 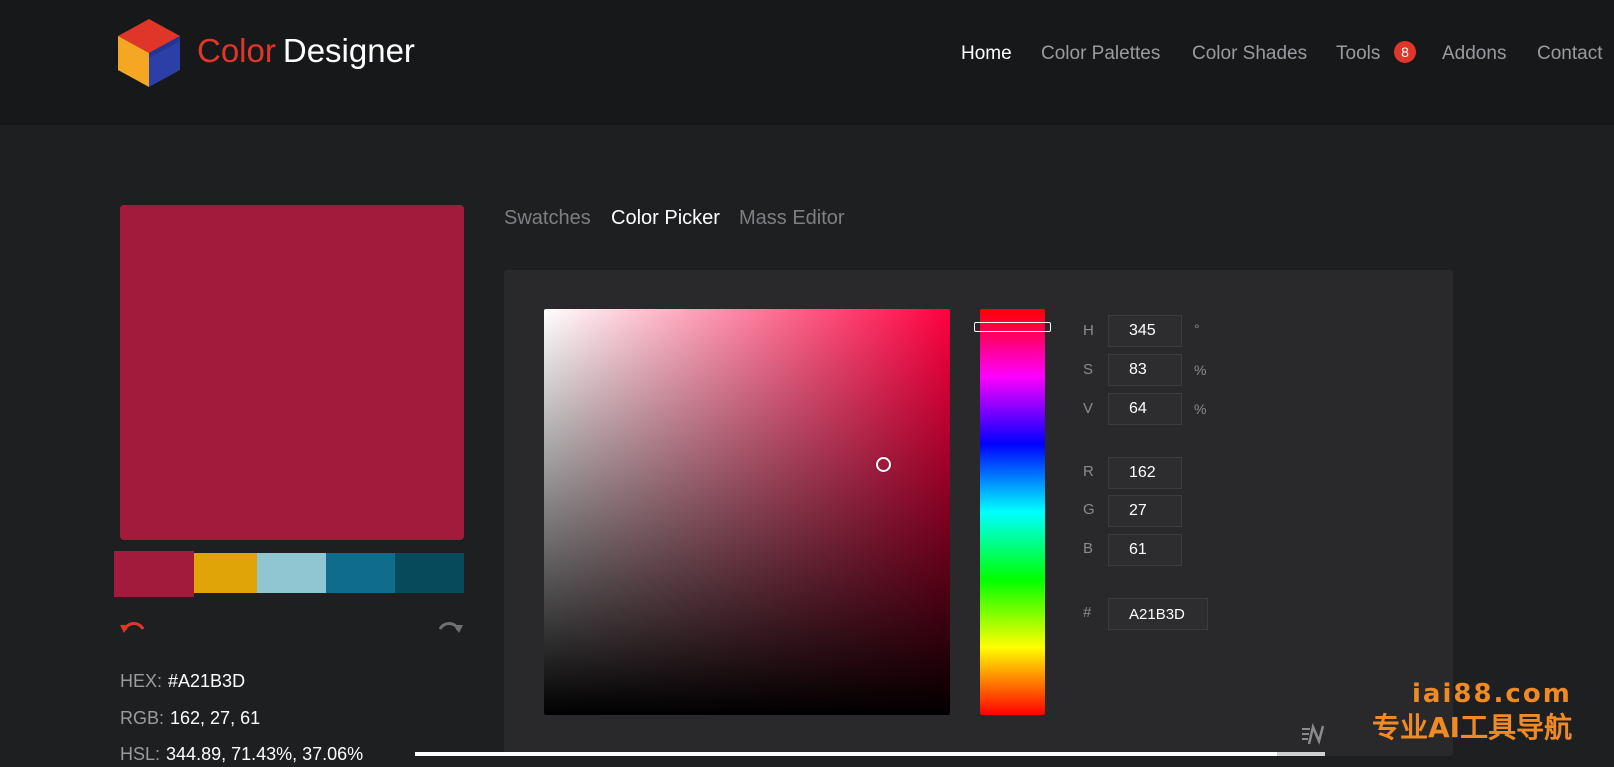 What do you see at coordinates (1087, 612) in the screenshot?
I see `hex-field-label: #` at bounding box center [1087, 612].